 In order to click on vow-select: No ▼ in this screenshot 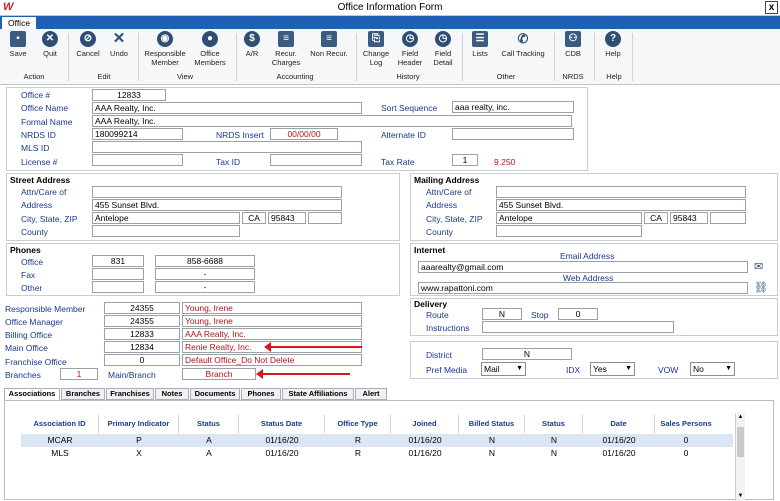, I will do `click(712, 369)`.